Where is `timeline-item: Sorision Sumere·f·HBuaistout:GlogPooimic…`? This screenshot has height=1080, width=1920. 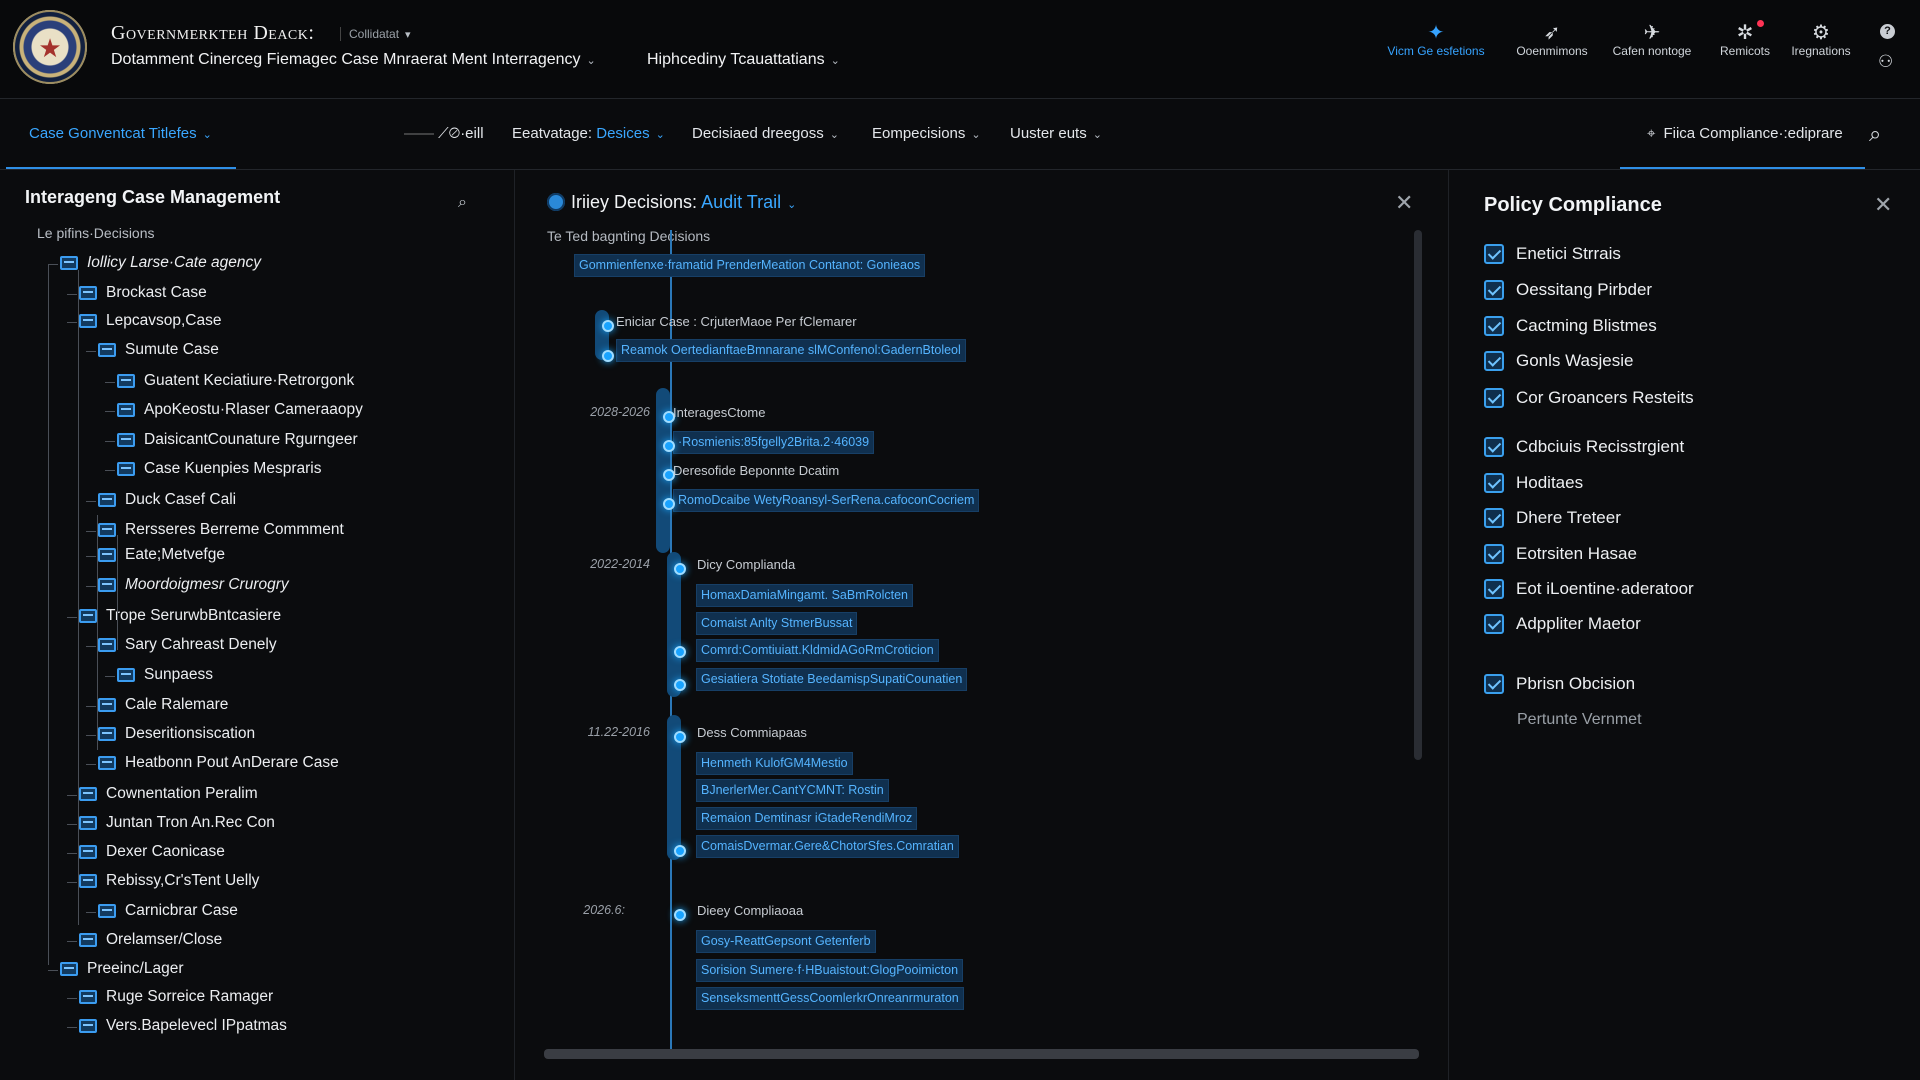 timeline-item: Sorision Sumere·f·HBuaistout:GlogPooimic… is located at coordinates (830, 970).